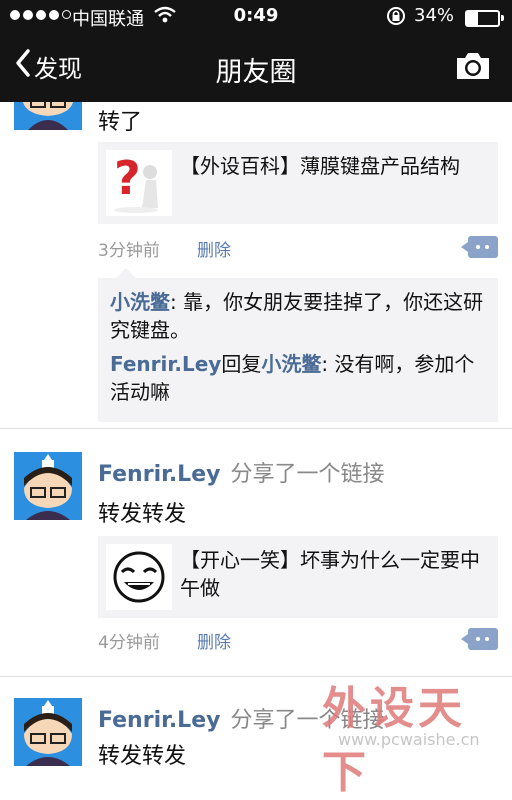 The image size is (512, 800). Describe the element at coordinates (396, 18) in the screenshot. I see `rotation-lock-icon` at that location.